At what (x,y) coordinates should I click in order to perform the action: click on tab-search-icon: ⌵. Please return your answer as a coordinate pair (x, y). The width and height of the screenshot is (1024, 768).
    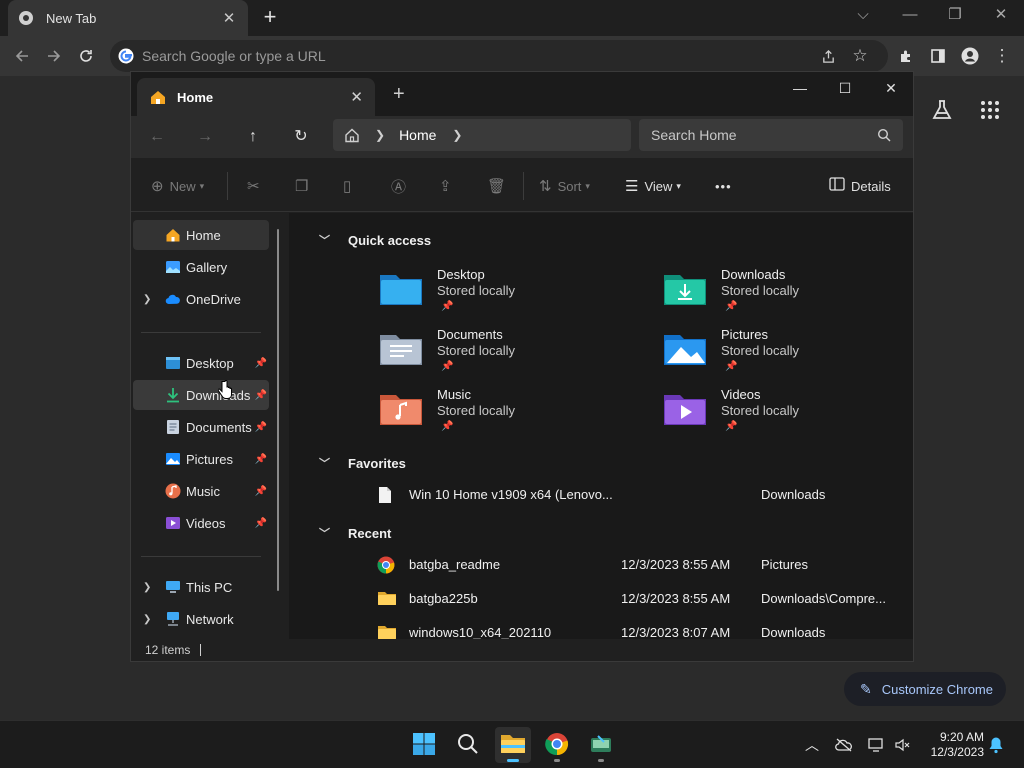
    Looking at the image, I should click on (863, 15).